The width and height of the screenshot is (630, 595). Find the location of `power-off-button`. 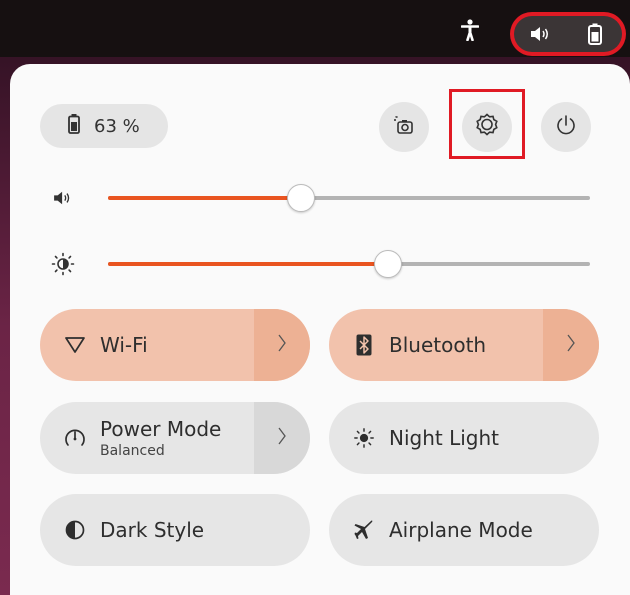

power-off-button is located at coordinates (566, 127).